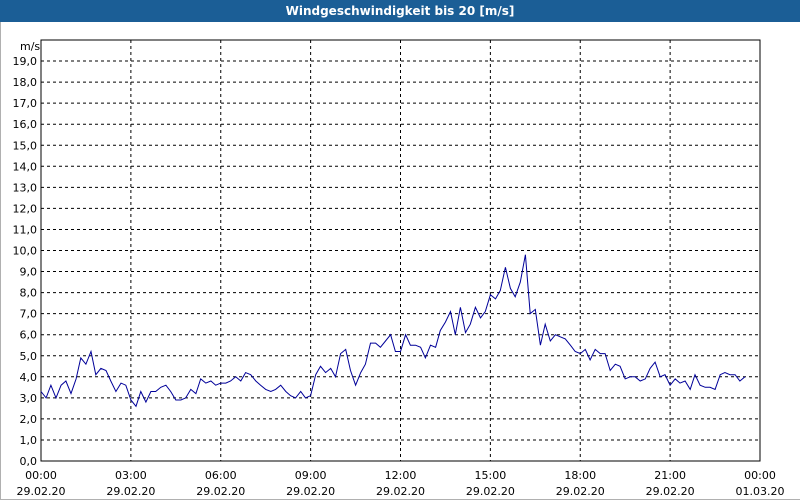 The width and height of the screenshot is (800, 500). What do you see at coordinates (401, 475) in the screenshot?
I see `x-tick-time-label: 12:00` at bounding box center [401, 475].